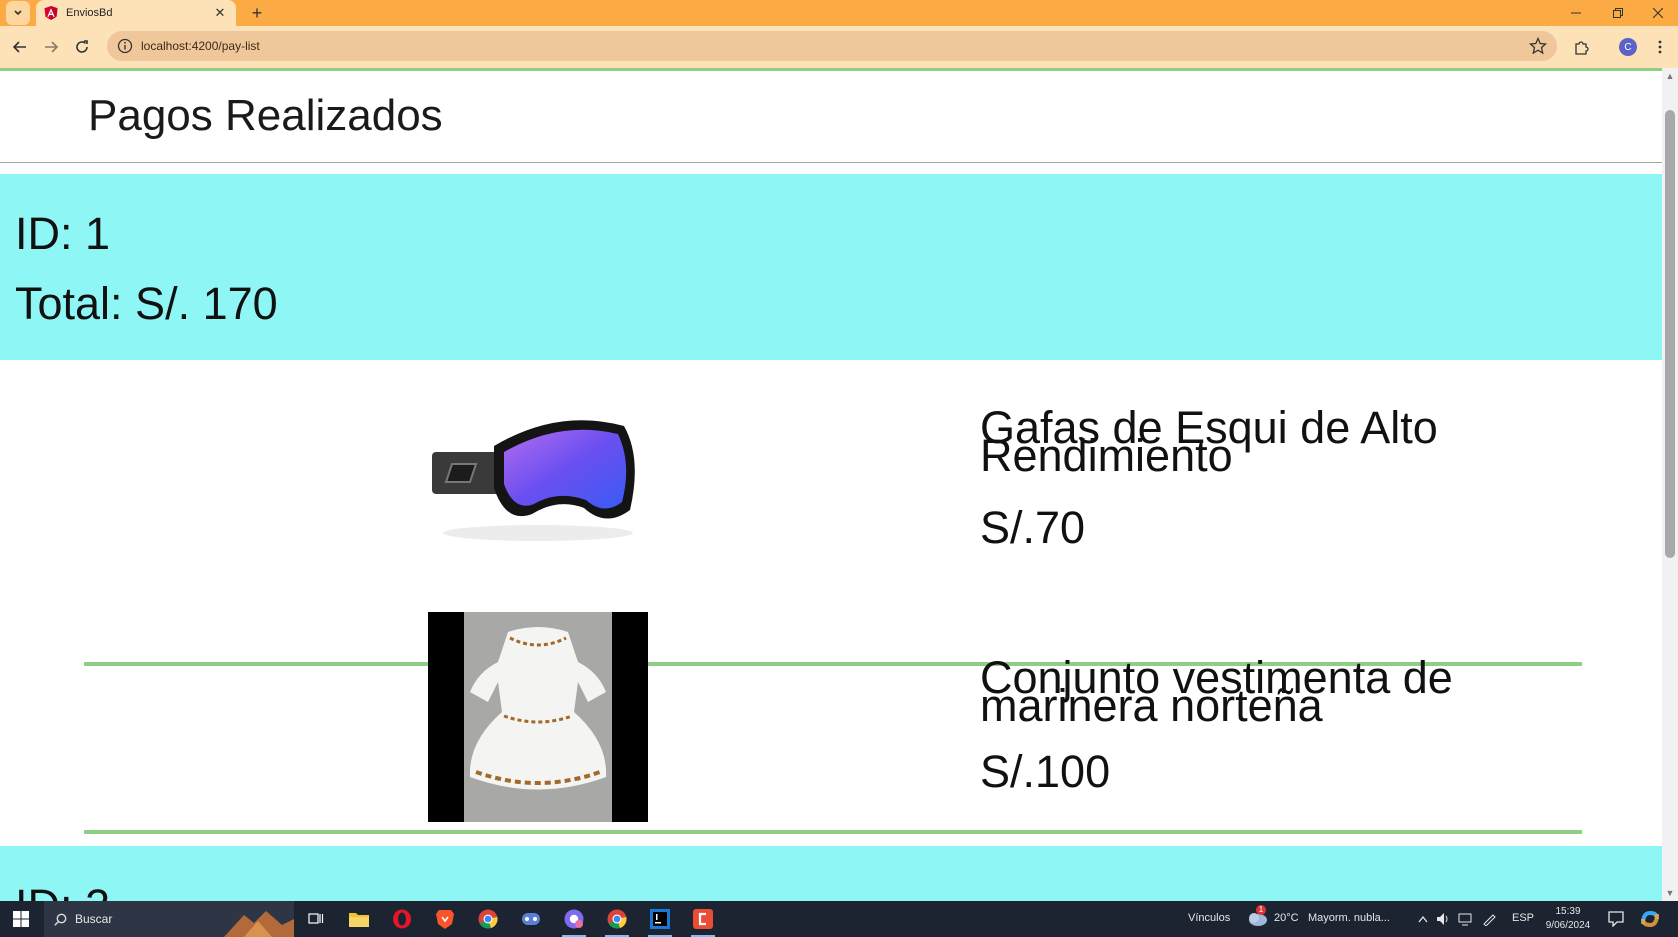 This screenshot has height=937, width=1678. I want to click on page-header: Pagos Realizados, so click(831, 117).